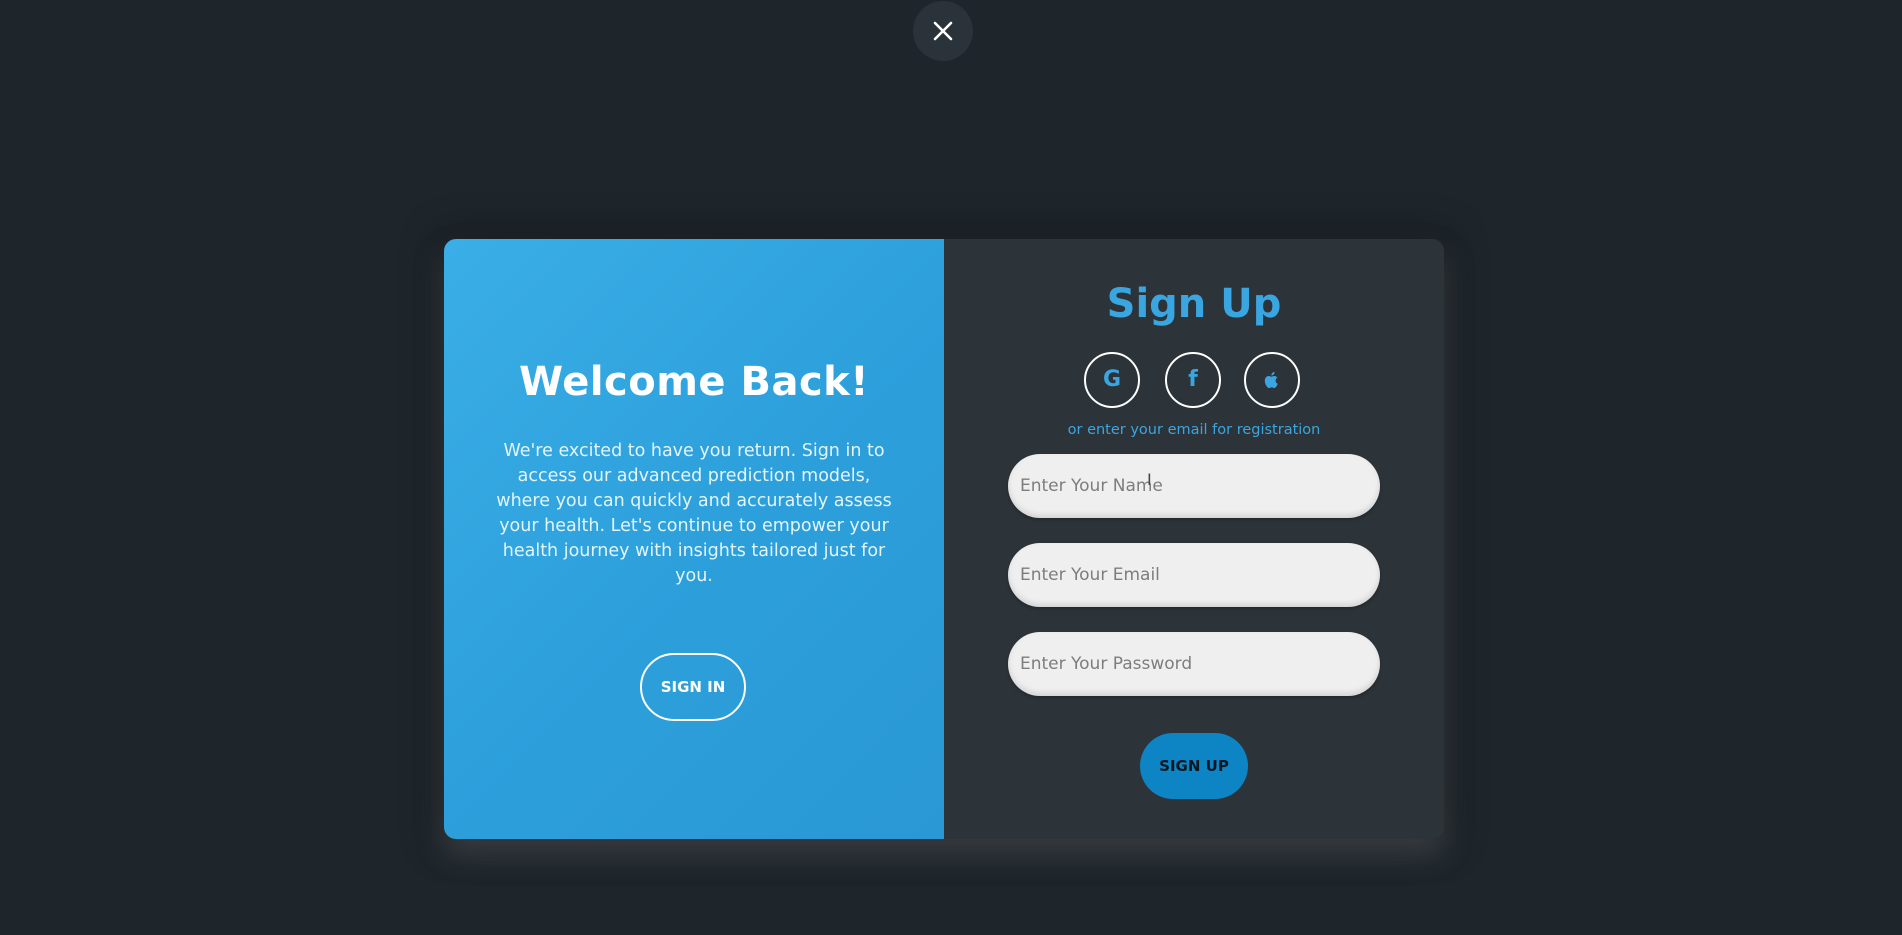  I want to click on close-button, so click(943, 31).